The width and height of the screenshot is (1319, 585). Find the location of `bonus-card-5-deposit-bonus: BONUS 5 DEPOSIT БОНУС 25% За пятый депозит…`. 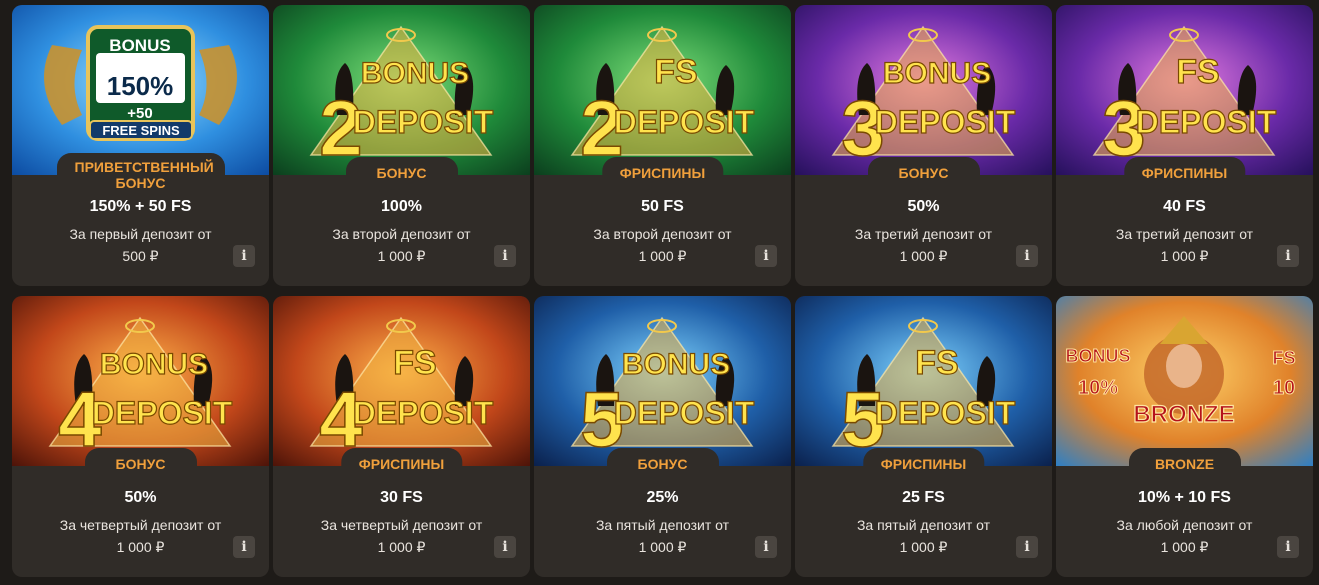

bonus-card-5-deposit-bonus: BONUS 5 DEPOSIT БОНУС 25% За пятый депозит… is located at coordinates (662, 436).